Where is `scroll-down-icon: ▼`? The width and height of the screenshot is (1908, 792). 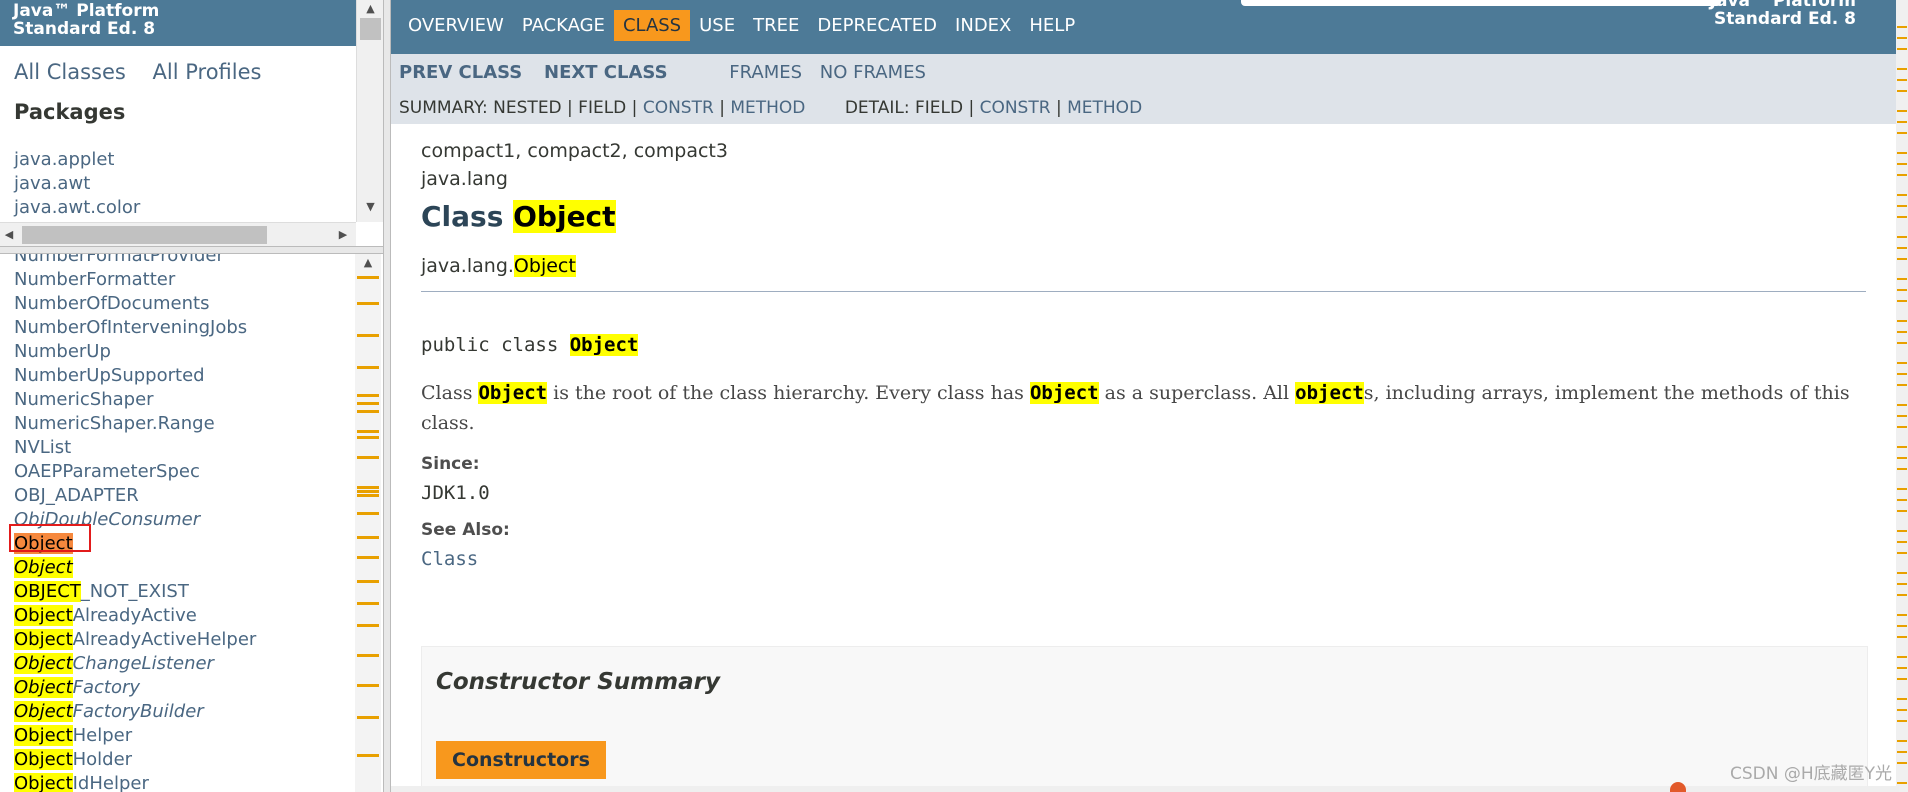
scroll-down-icon: ▼ is located at coordinates (370, 206).